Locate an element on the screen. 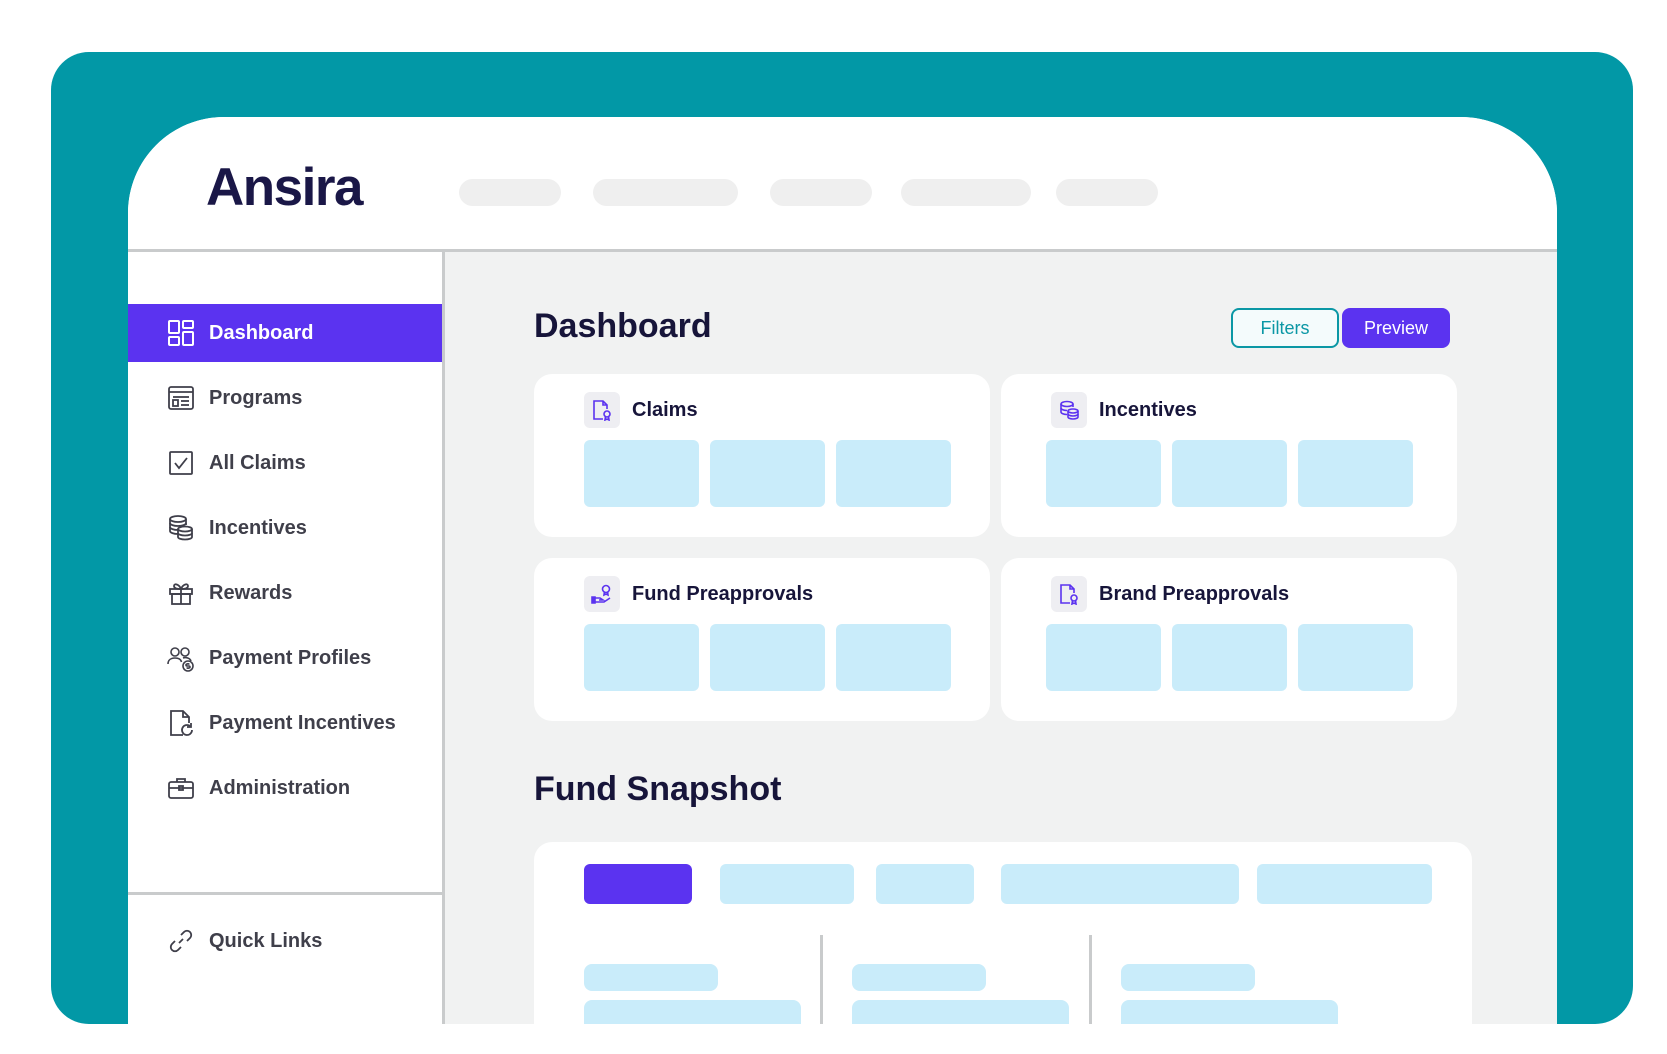 The width and height of the screenshot is (1667, 1054). sidebar-item-dashboard: Dashboard is located at coordinates (285, 333).